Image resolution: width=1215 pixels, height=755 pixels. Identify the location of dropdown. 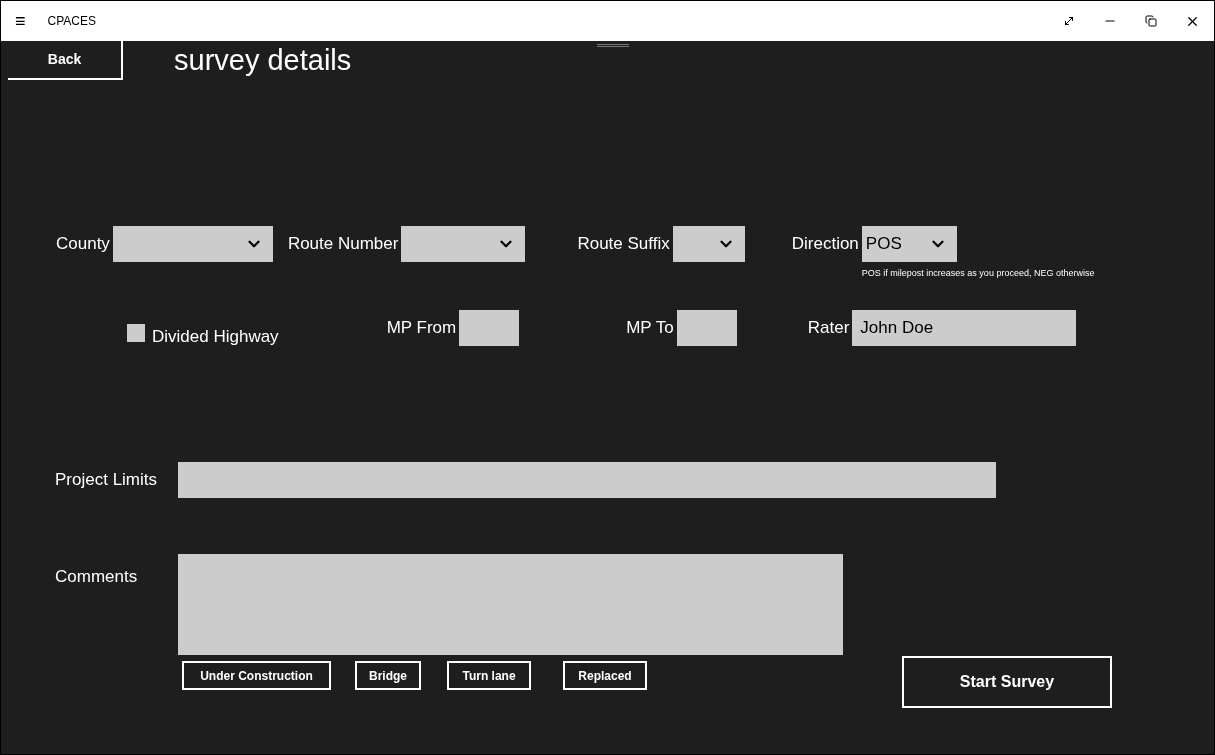
(708, 244).